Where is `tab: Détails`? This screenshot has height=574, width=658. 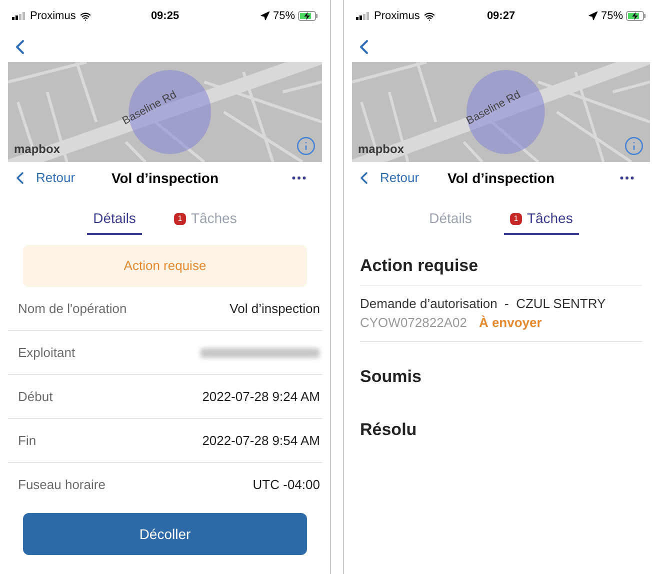 tab: Détails is located at coordinates (114, 221).